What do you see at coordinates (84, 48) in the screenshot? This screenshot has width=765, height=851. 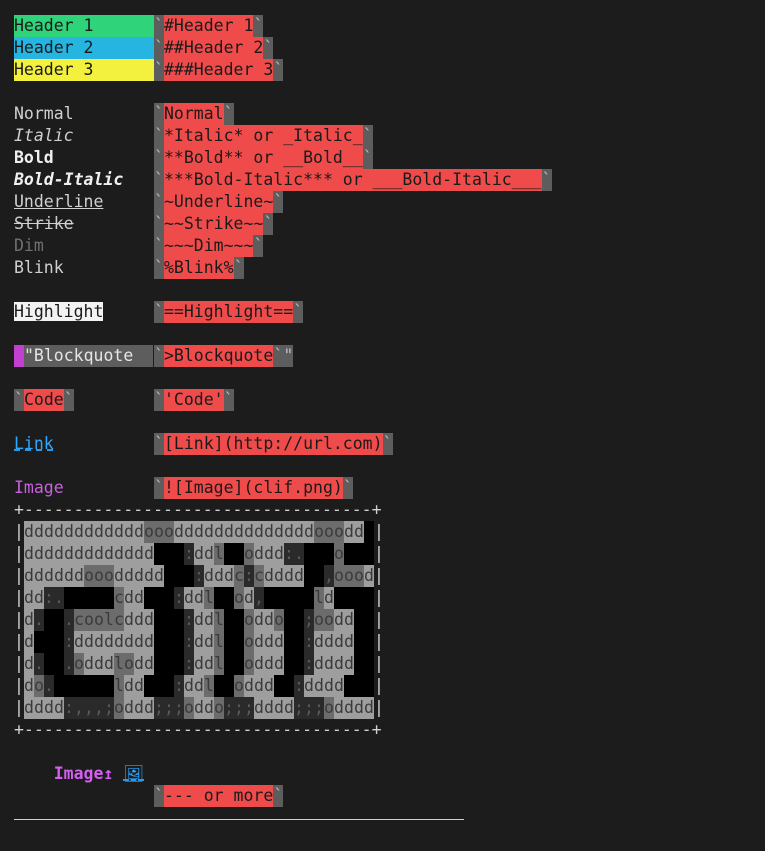 I see `header-2-sample: Header 2` at bounding box center [84, 48].